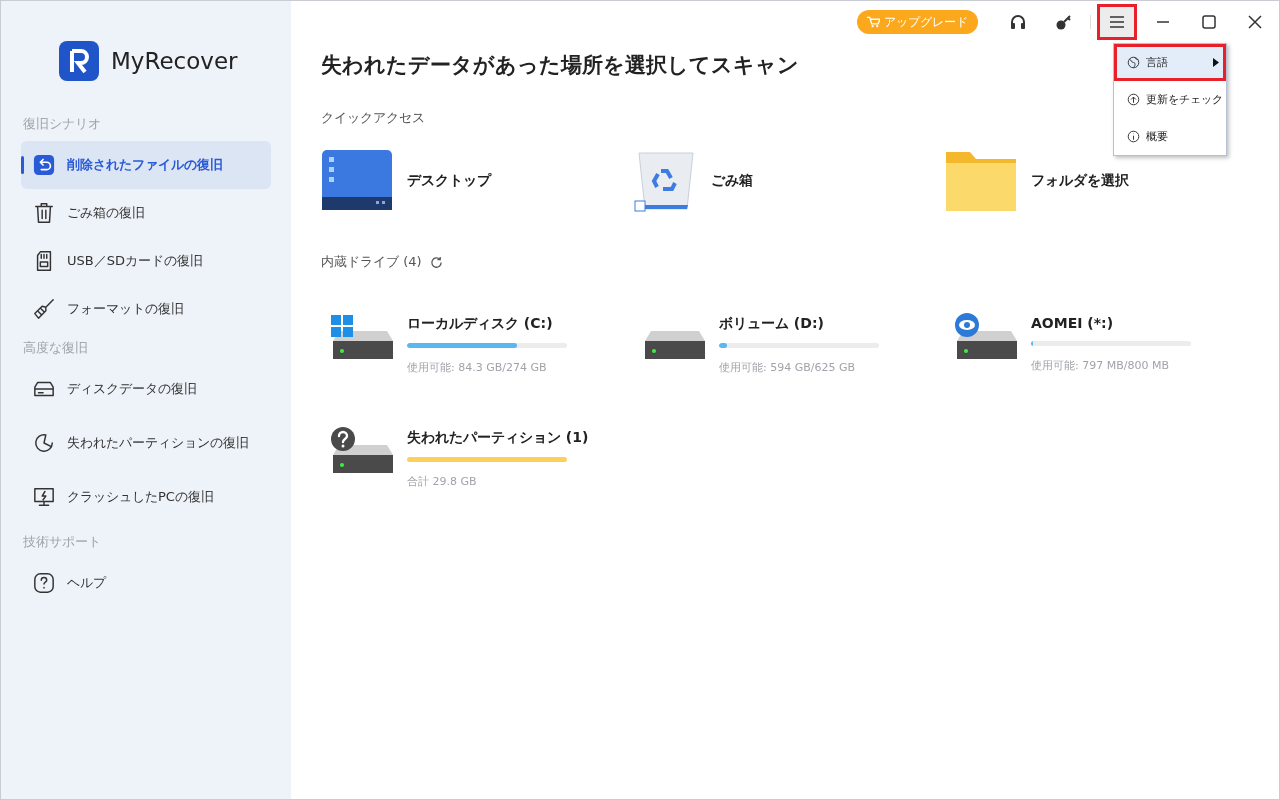 The width and height of the screenshot is (1280, 800). What do you see at coordinates (44, 165) in the screenshot?
I see `undo-icon` at bounding box center [44, 165].